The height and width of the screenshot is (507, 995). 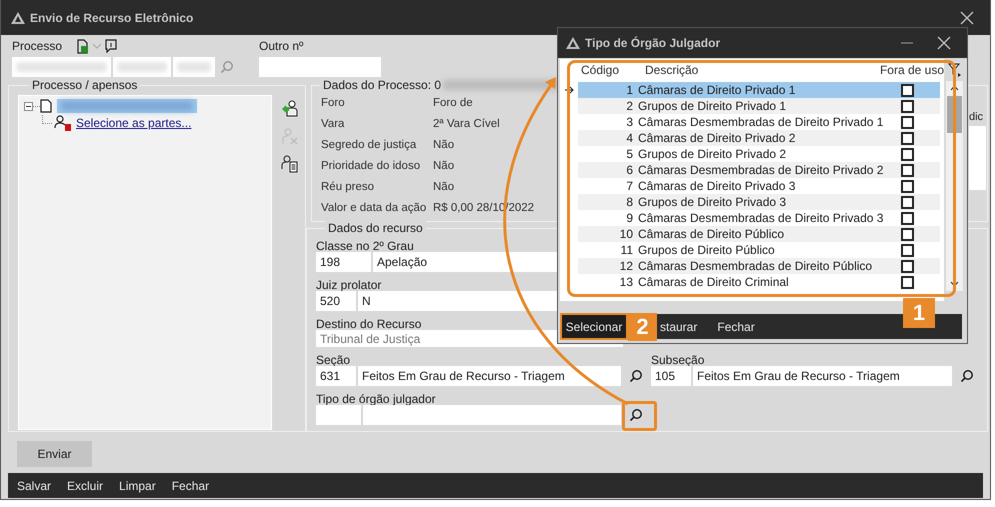 What do you see at coordinates (290, 108) in the screenshot?
I see `add-person-icon` at bounding box center [290, 108].